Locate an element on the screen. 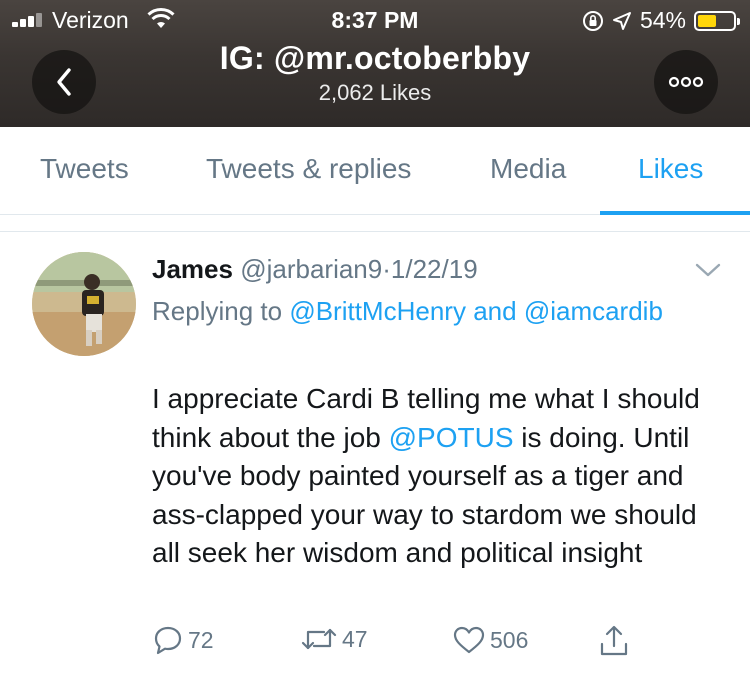 The height and width of the screenshot is (680, 750). tab-tweets-and-replies: Tweets & replies is located at coordinates (308, 169).